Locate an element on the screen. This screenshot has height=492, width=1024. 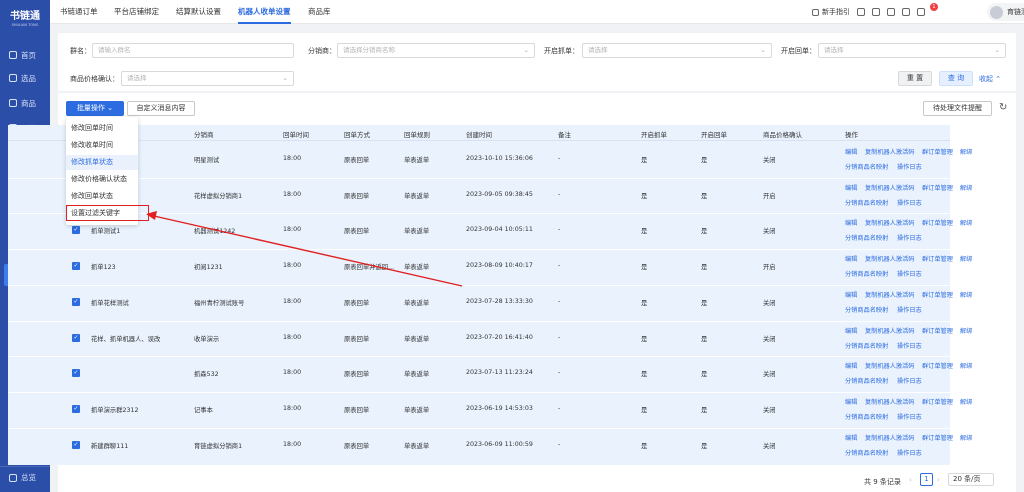
tab-robot-order-settings: 机器人收单设置 is located at coordinates (264, 12).